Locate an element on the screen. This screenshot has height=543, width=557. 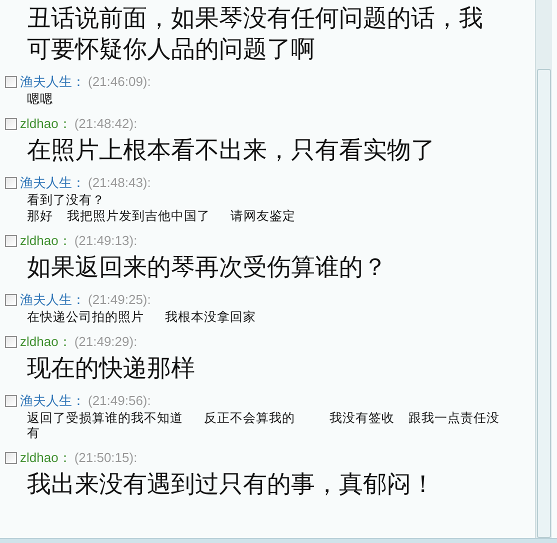
message-text: 那好 我把照片发到吉他中国了 请网友鉴定 is located at coordinates (162, 216).